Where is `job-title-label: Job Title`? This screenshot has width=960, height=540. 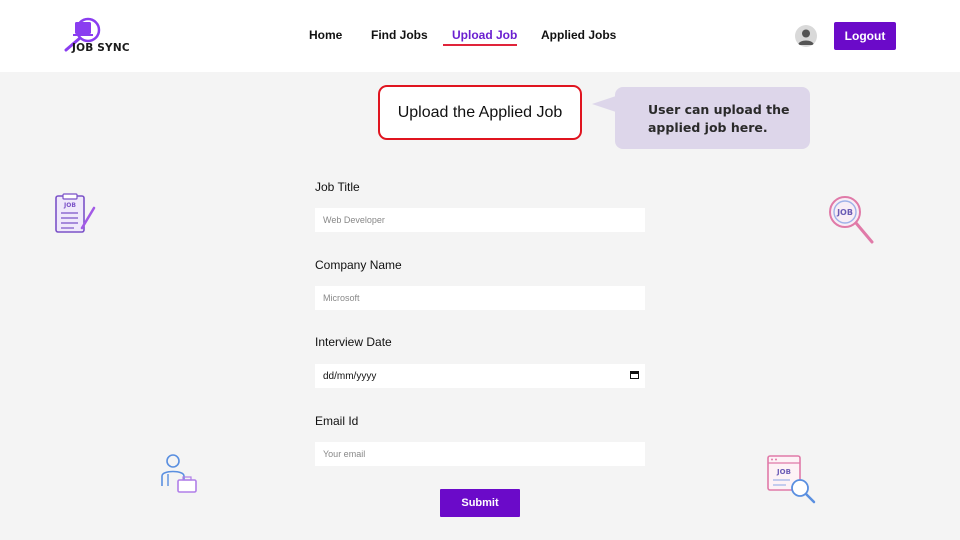
job-title-label: Job Title is located at coordinates (337, 187).